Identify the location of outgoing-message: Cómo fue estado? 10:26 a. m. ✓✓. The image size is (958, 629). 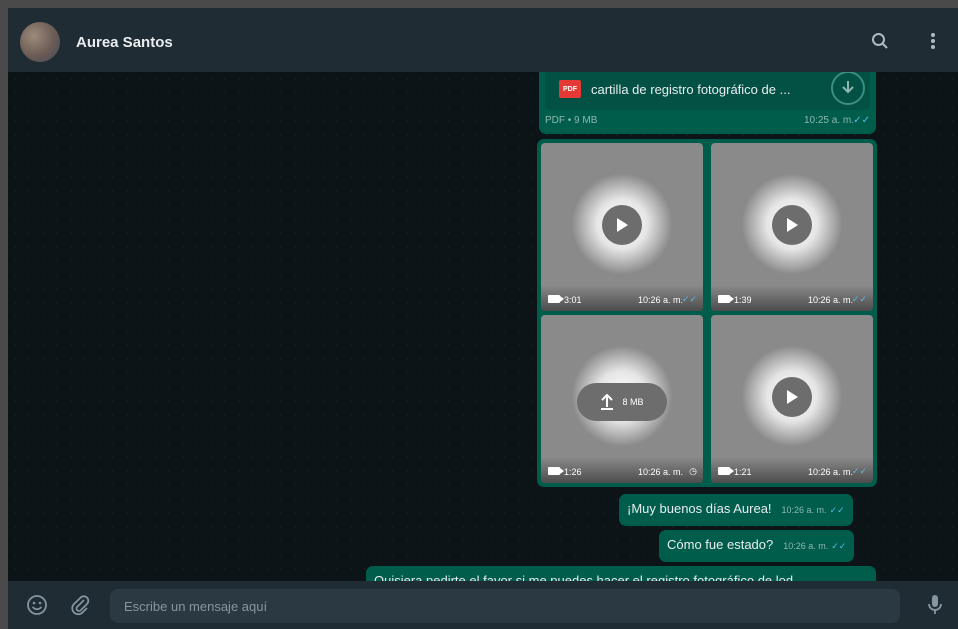
(757, 546).